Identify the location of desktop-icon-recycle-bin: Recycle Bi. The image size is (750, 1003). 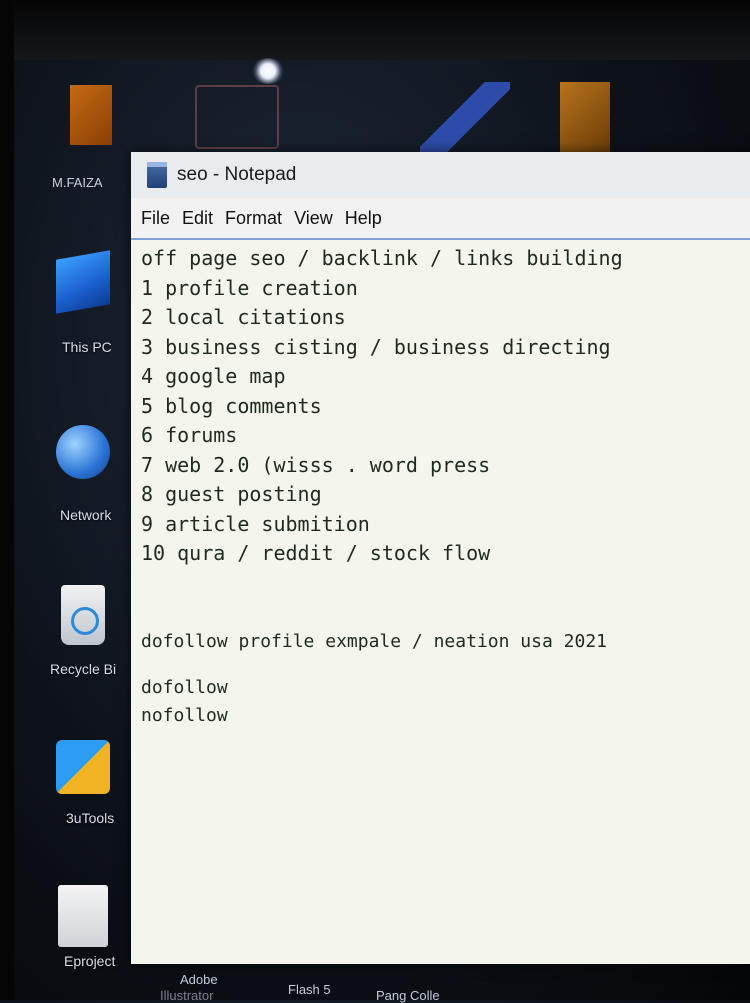
(82, 631).